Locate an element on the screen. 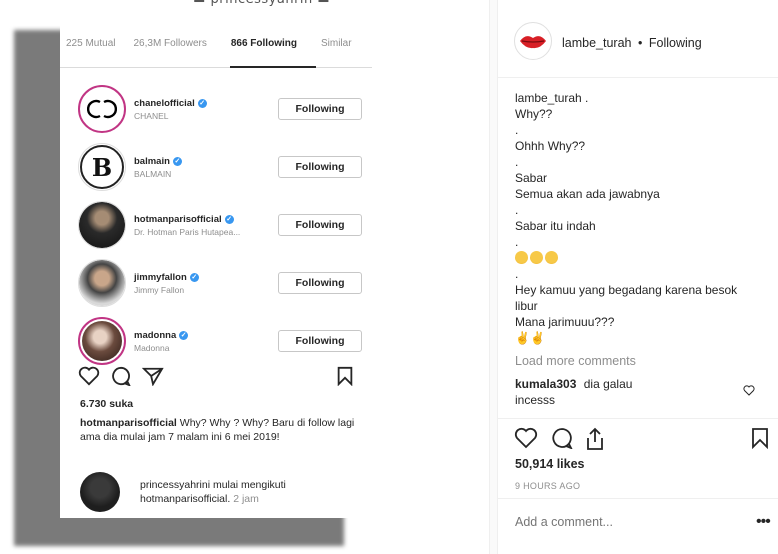 The height and width of the screenshot is (554, 778). post-timestamp: 9 HOURS AGO is located at coordinates (548, 486).